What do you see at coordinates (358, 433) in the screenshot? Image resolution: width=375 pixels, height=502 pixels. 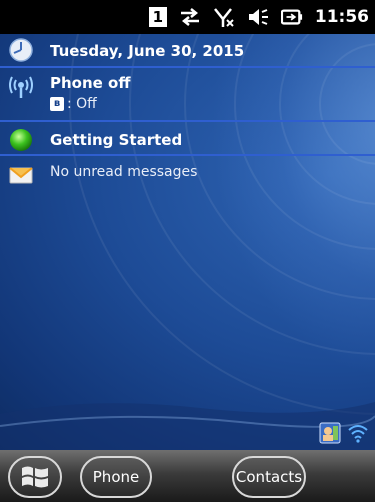 I see `wifi-icon` at bounding box center [358, 433].